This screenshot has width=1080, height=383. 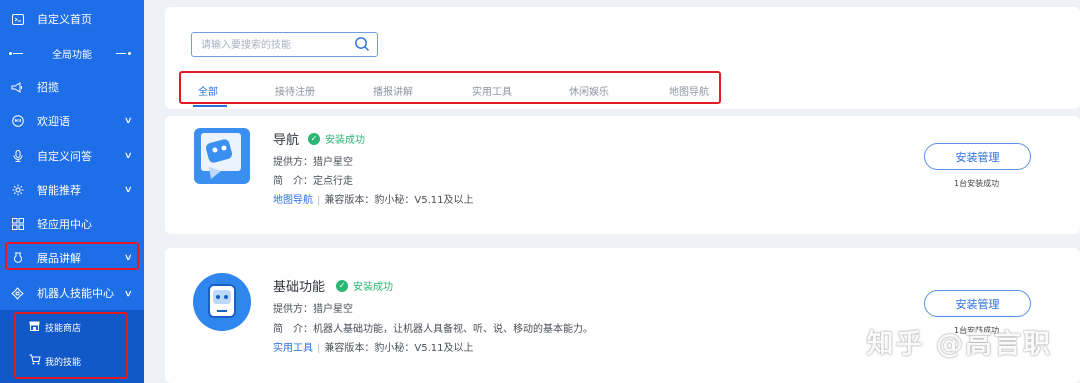 I want to click on sidebar-item-label: 自定义问答, so click(x=64, y=156).